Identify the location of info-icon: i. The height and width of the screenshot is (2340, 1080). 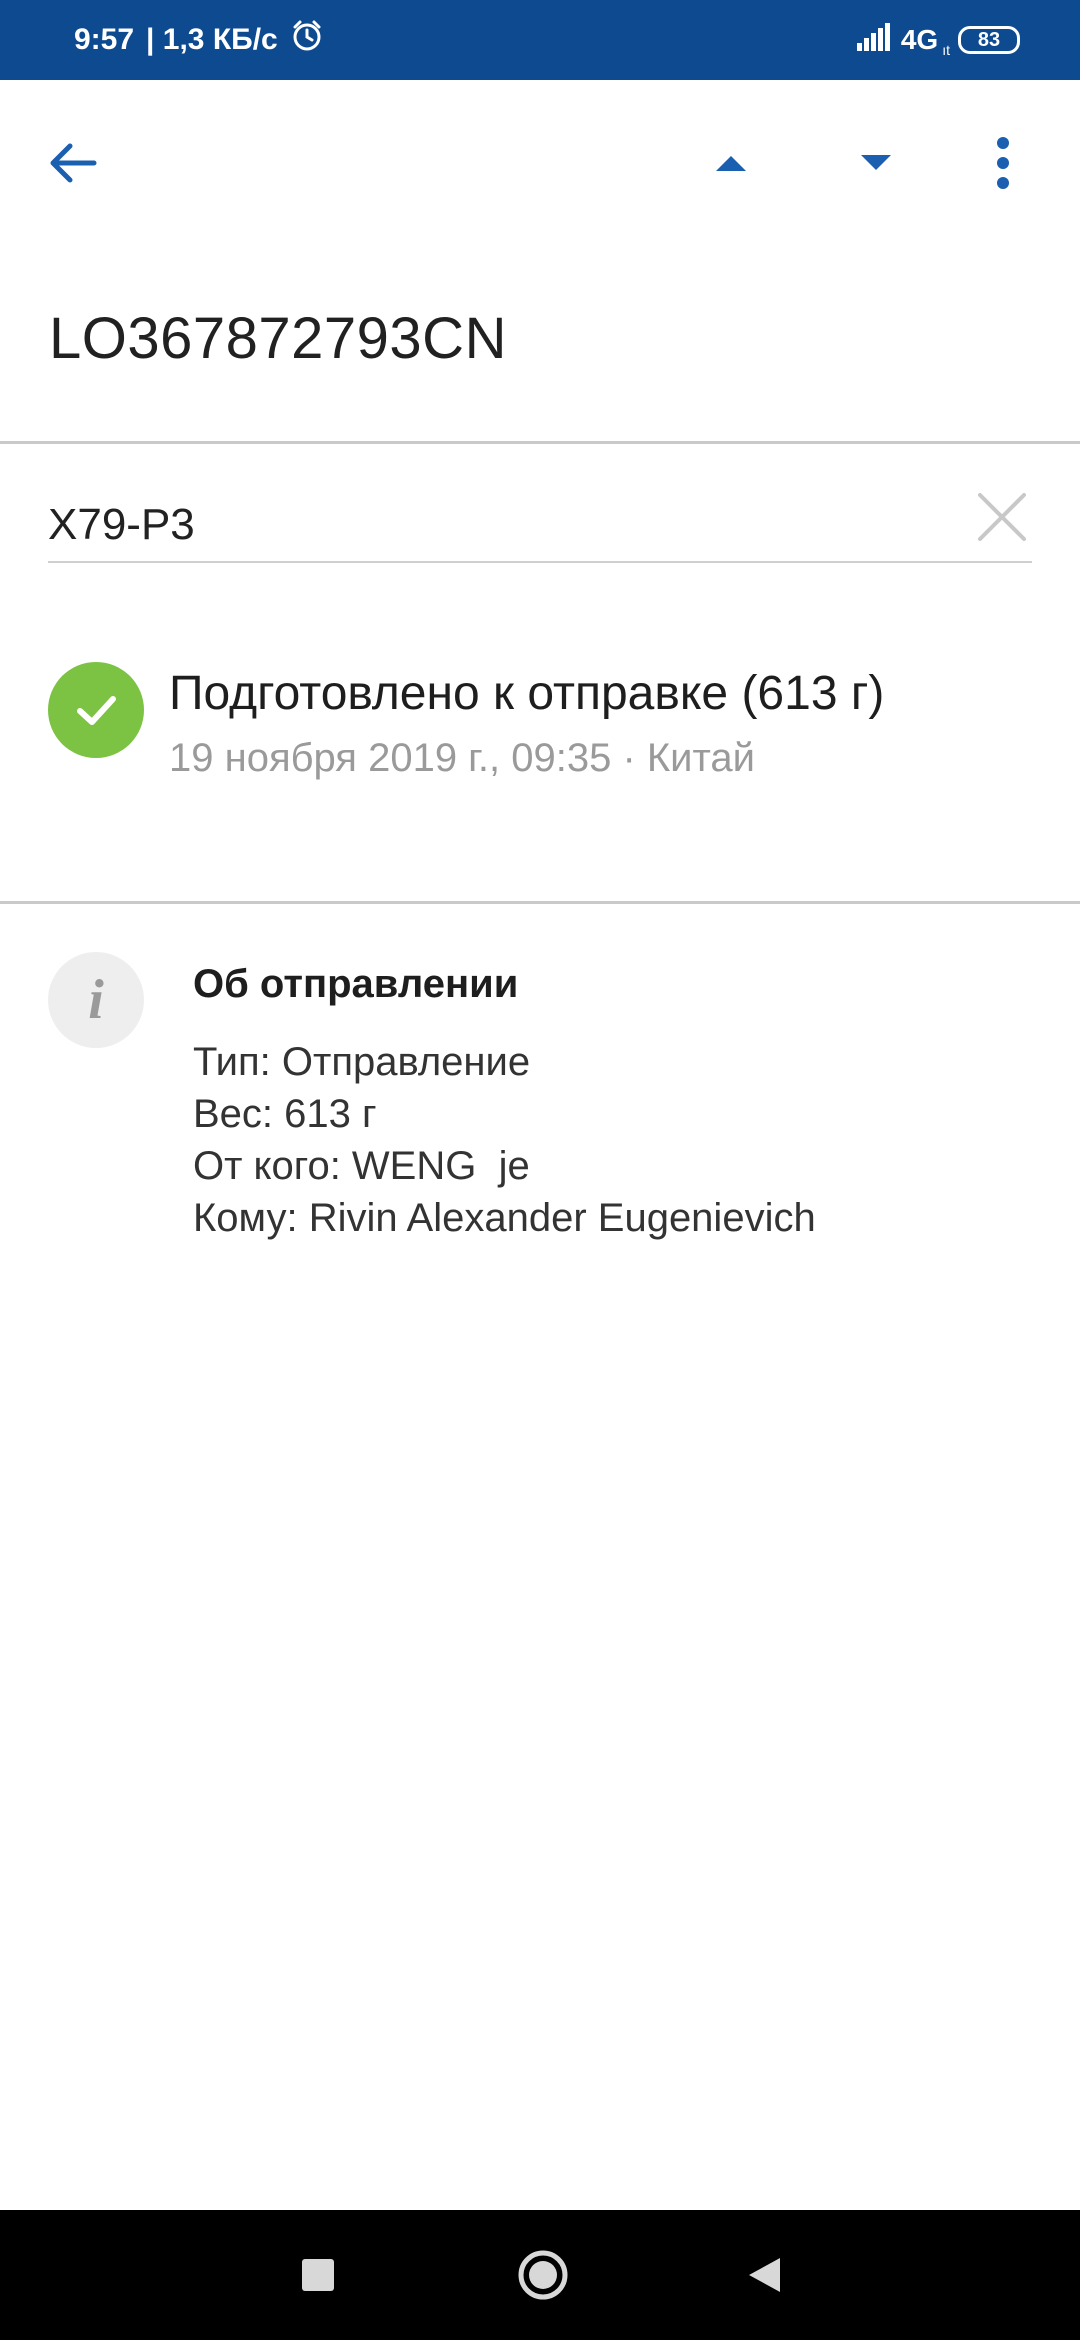
(96, 1000).